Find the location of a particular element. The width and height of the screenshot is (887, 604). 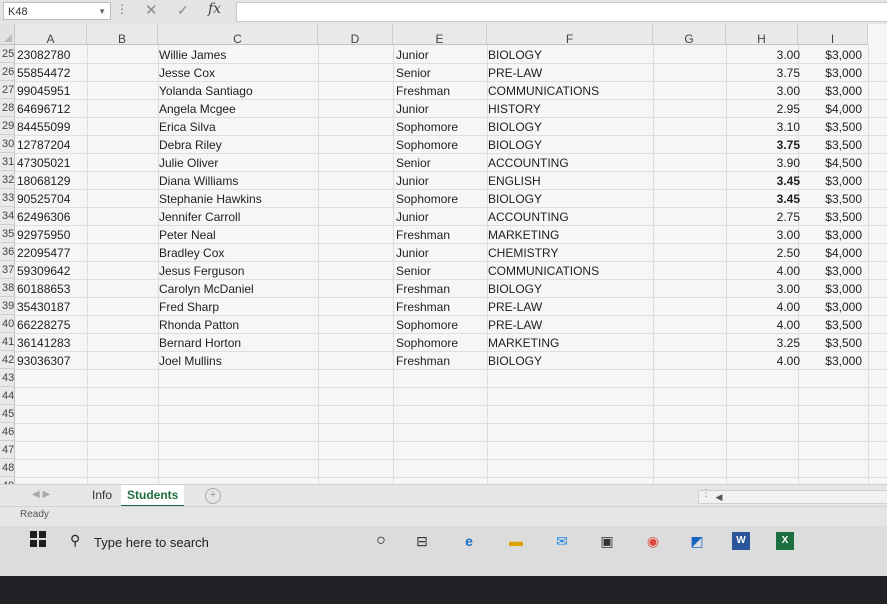

cell-a: 84455099 is located at coordinates (58, 127).